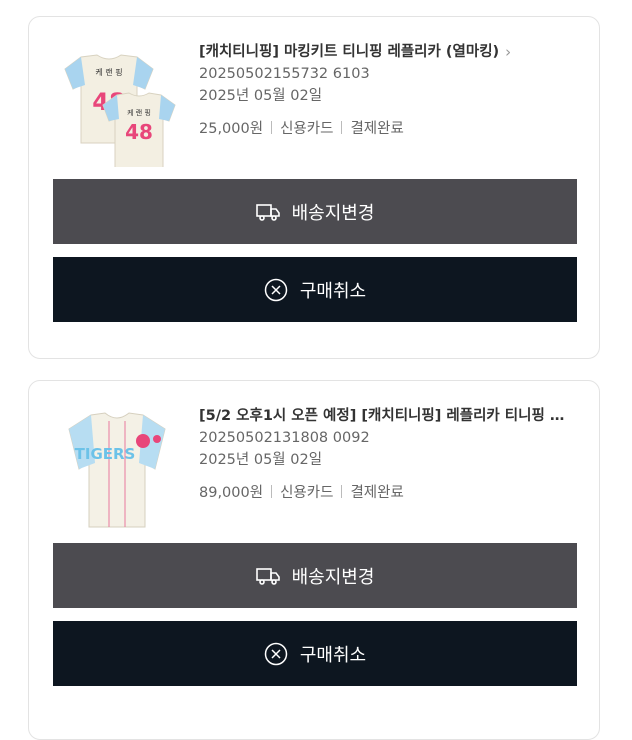 The height and width of the screenshot is (740, 632). I want to click on product-thumbnail: 케 랜 핑 48 케 랜 핑 48, so click(117, 102).